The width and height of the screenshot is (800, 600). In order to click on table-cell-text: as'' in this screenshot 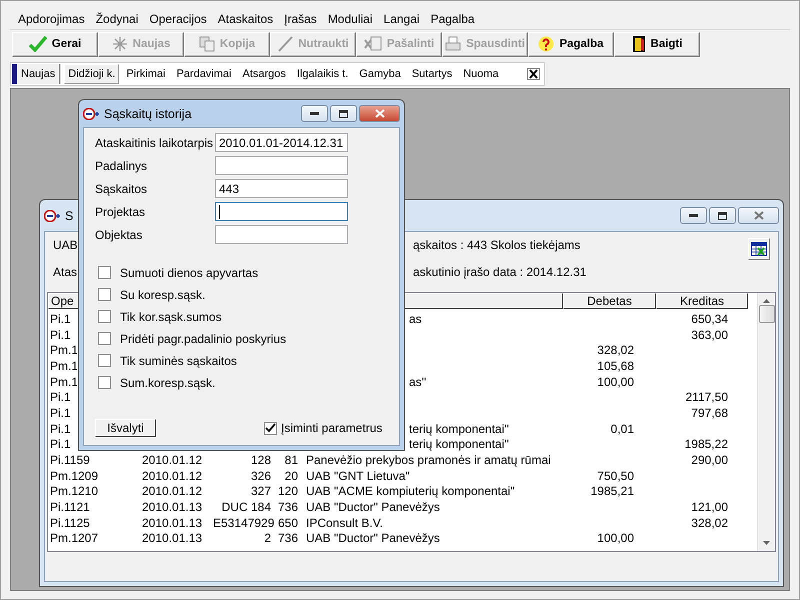, I will do `click(418, 381)`.